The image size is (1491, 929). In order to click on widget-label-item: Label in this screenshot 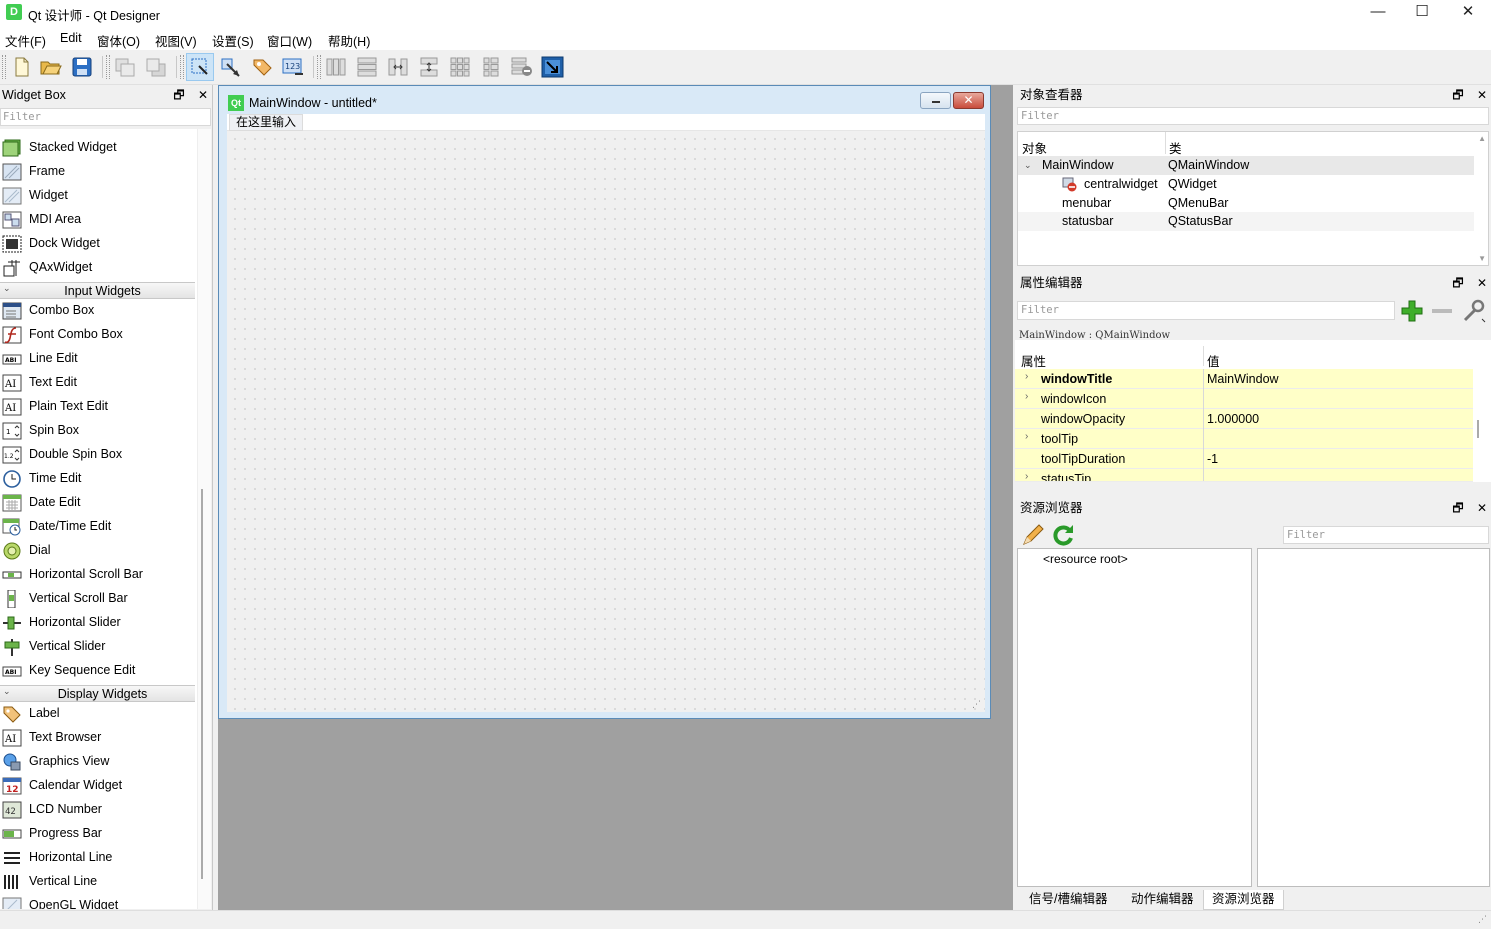, I will do `click(98, 714)`.